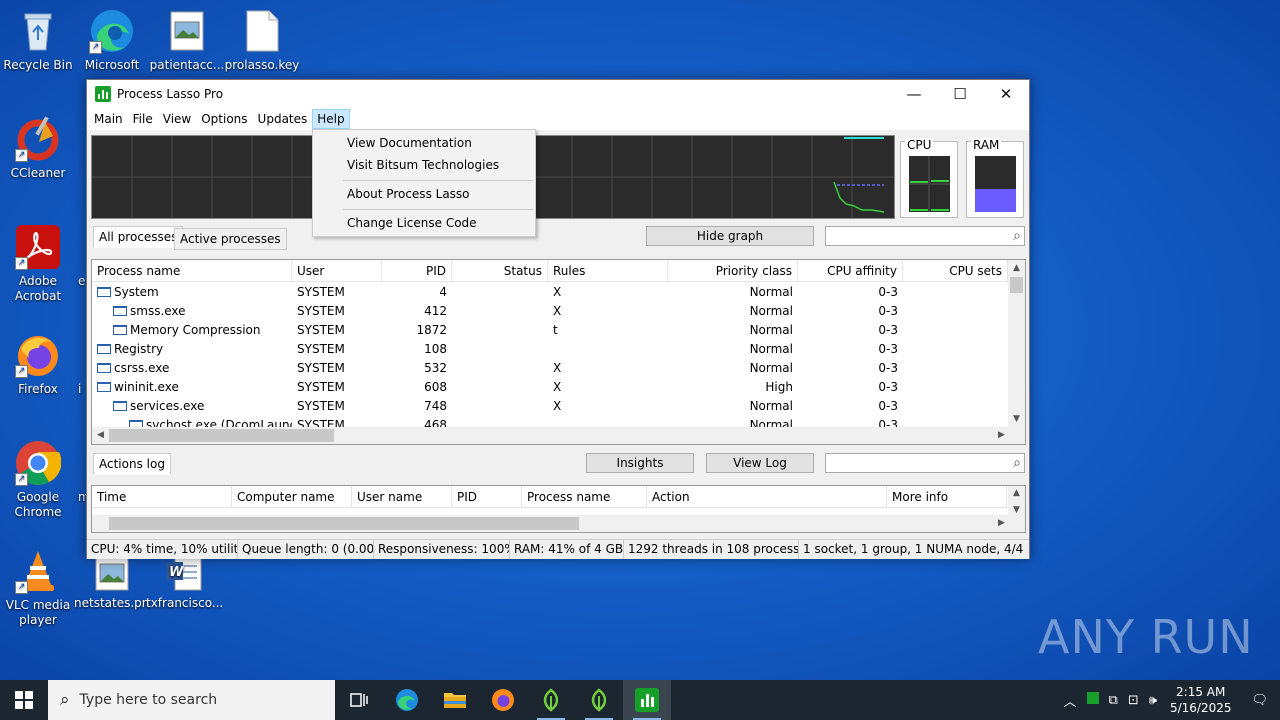 This screenshot has height=720, width=1280. I want to click on col-cpu-sets: CPU sets, so click(955, 271).